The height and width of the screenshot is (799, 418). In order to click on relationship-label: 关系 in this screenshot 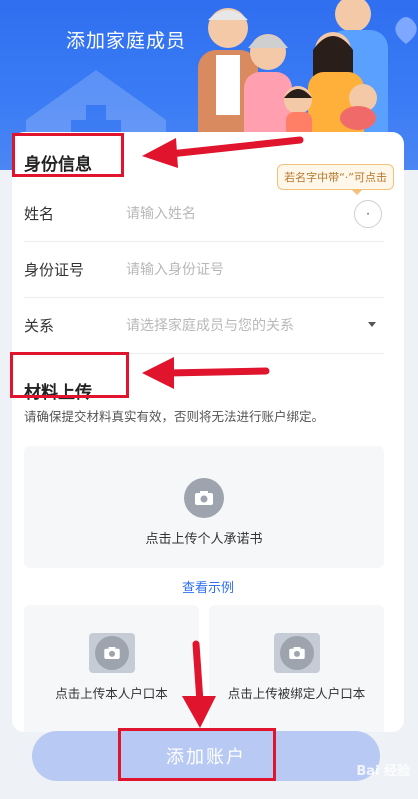, I will do `click(39, 326)`.